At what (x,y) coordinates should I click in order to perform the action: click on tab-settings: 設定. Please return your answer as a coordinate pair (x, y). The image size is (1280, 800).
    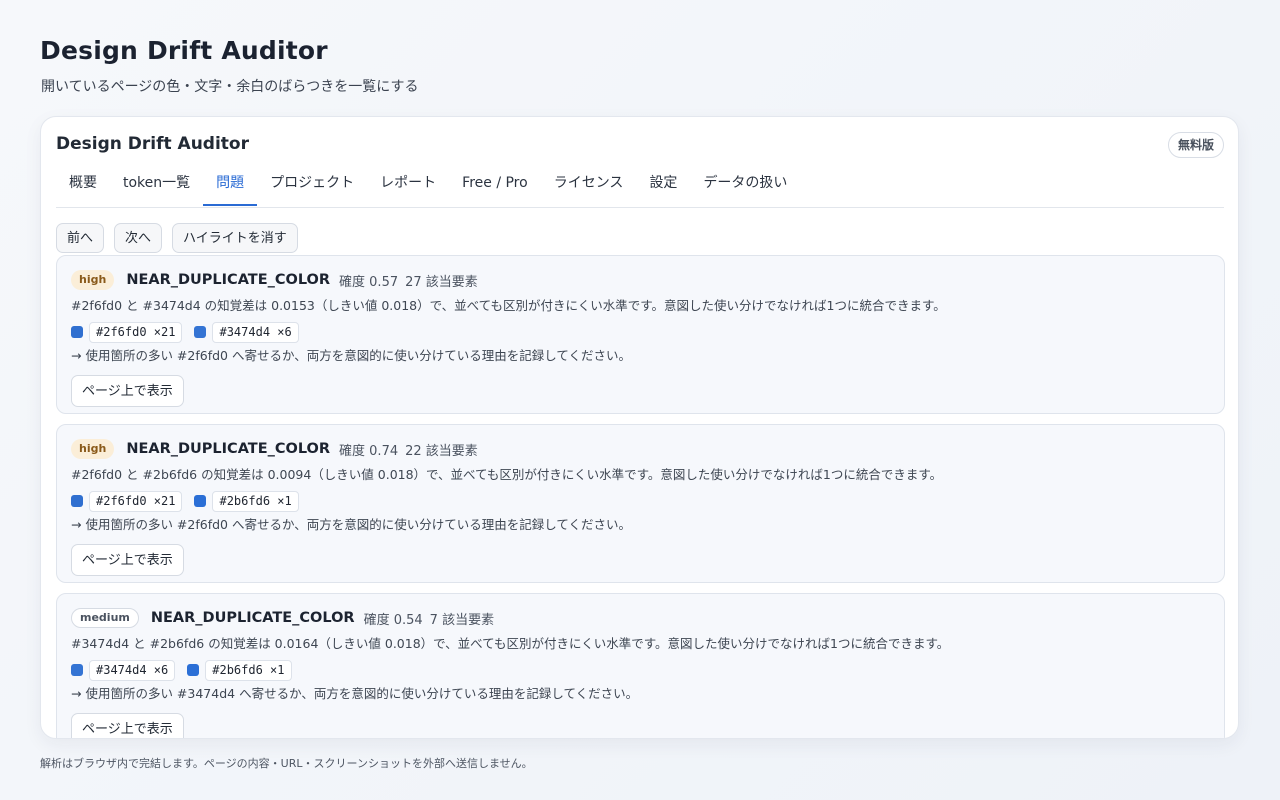
    Looking at the image, I should click on (663, 187).